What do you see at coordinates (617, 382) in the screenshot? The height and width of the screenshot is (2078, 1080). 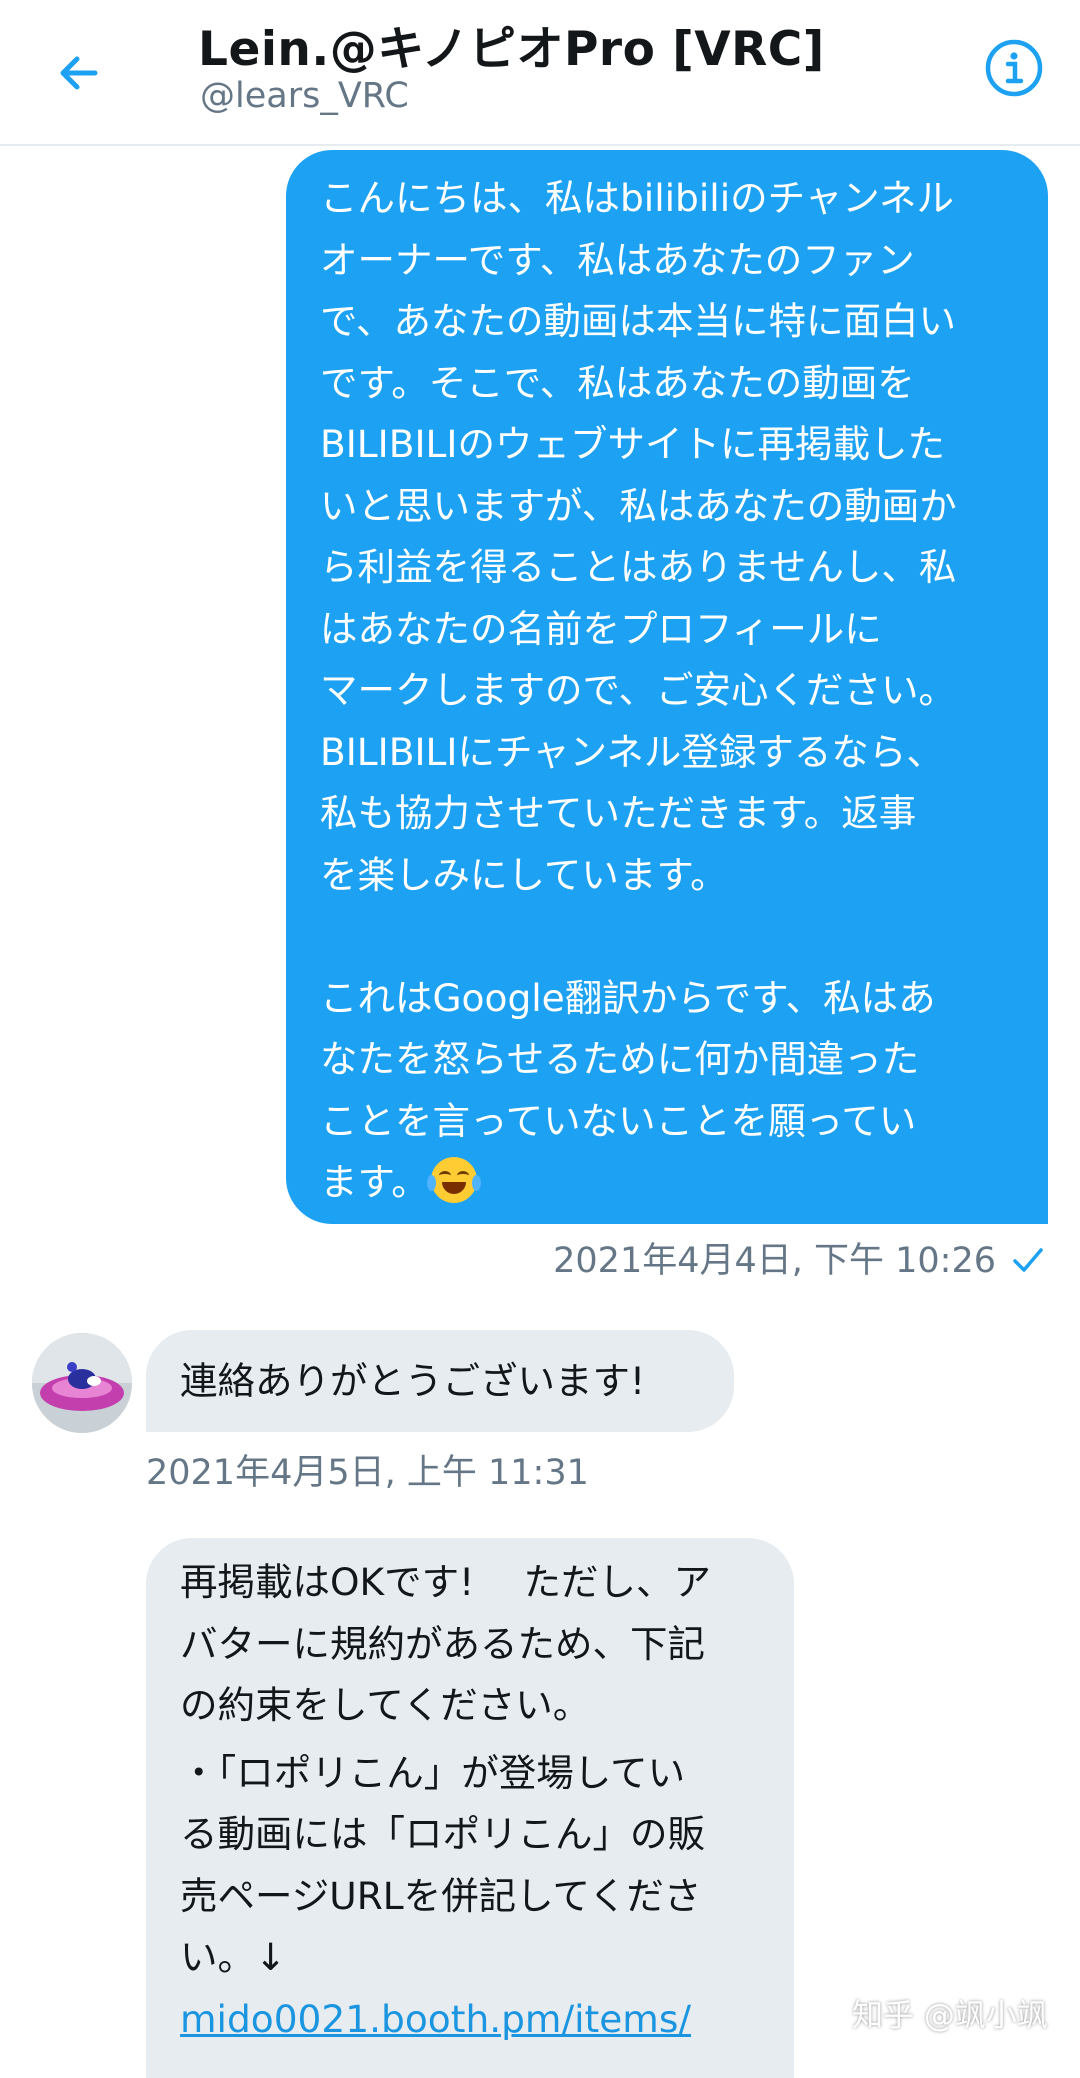 I see `message-line: です。そこで、私はあなたの動画を` at bounding box center [617, 382].